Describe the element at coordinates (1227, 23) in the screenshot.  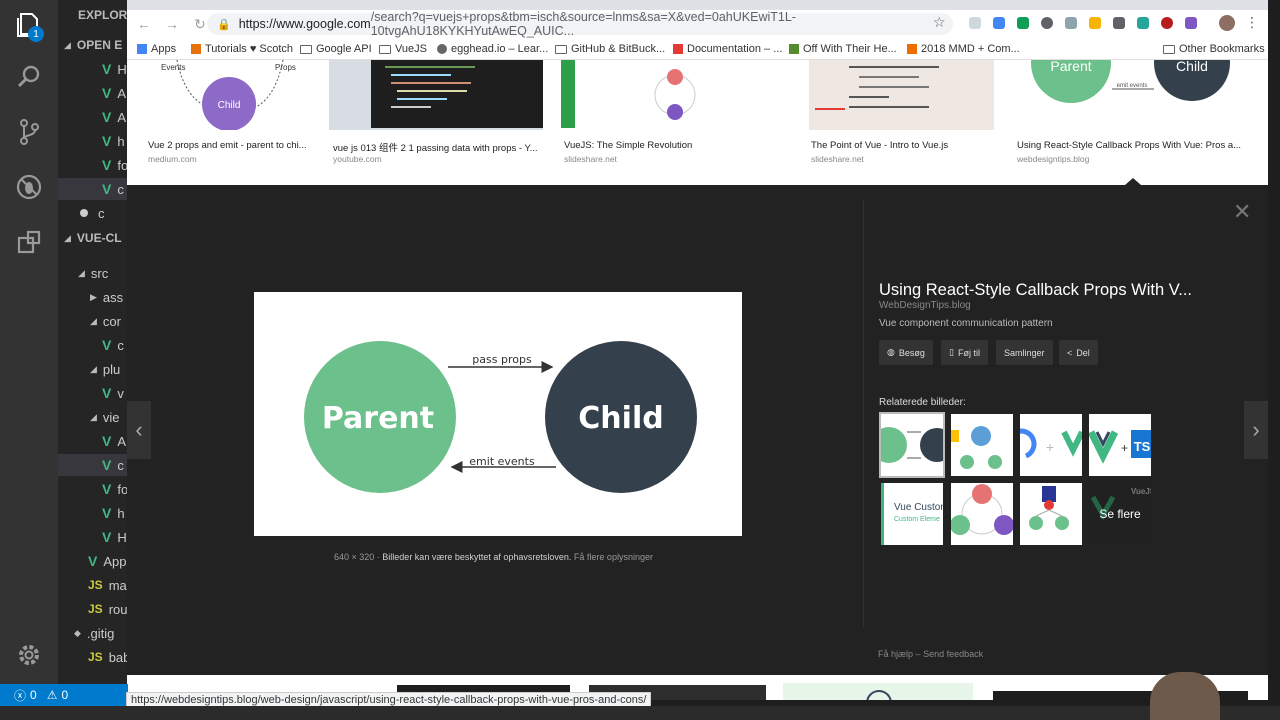
I see `profile-avatar` at that location.